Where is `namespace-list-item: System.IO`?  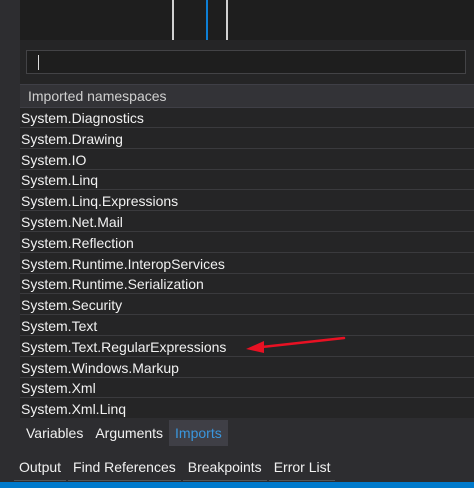
namespace-list-item: System.IO is located at coordinates (247, 160).